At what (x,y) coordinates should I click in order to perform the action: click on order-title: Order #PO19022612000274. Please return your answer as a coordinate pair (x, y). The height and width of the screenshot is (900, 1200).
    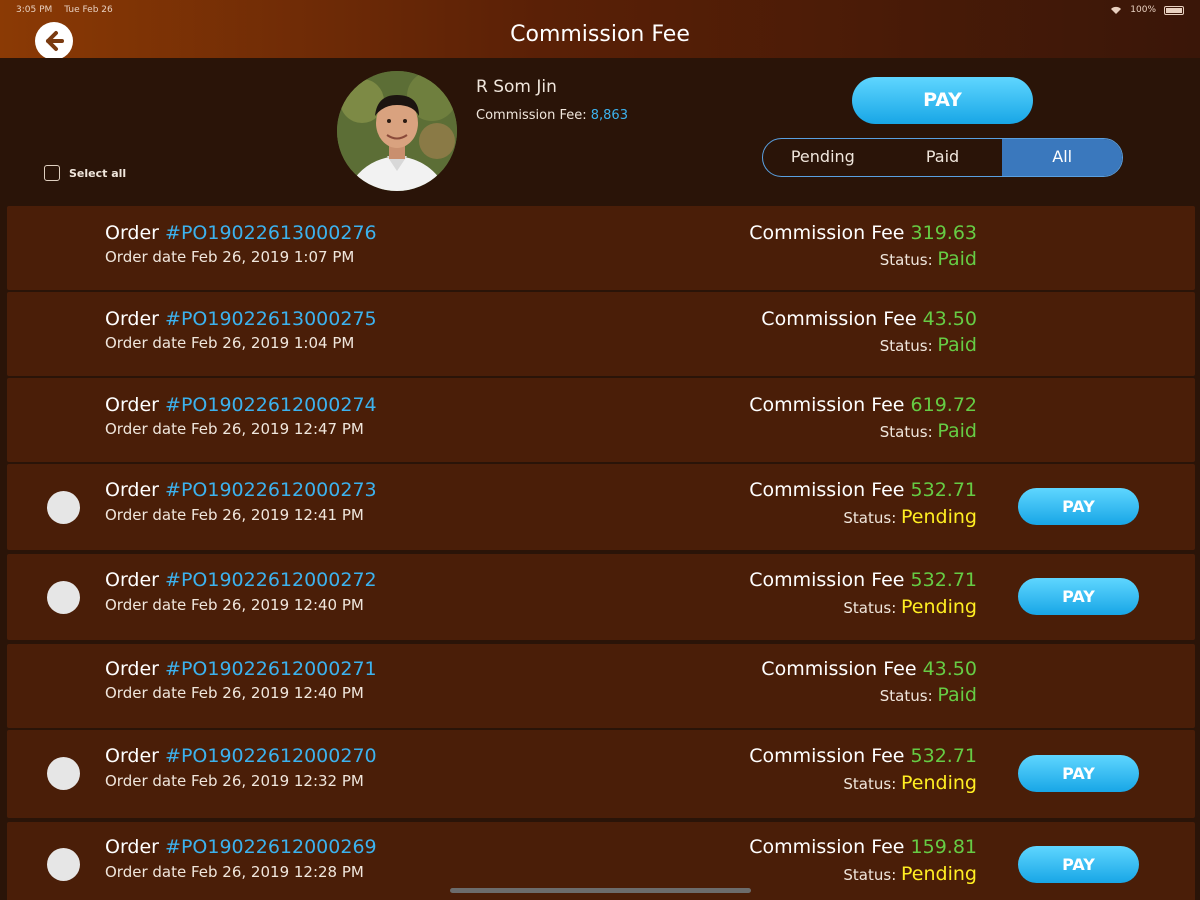
    Looking at the image, I should click on (241, 405).